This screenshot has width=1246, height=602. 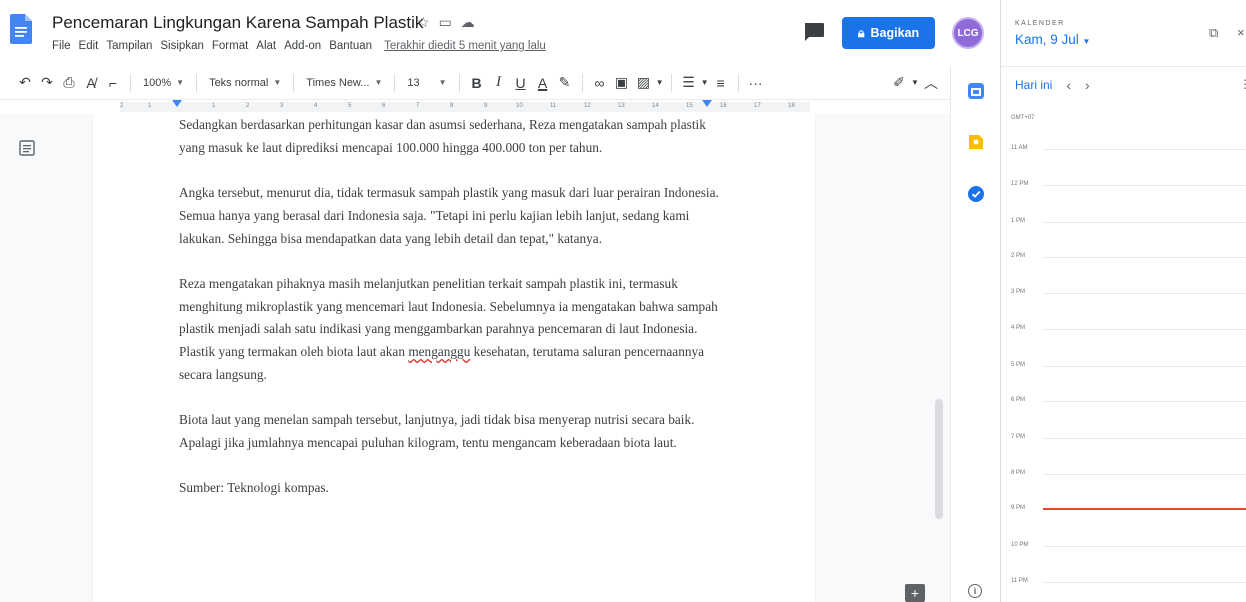 I want to click on menu-format: Format, so click(x=230, y=46).